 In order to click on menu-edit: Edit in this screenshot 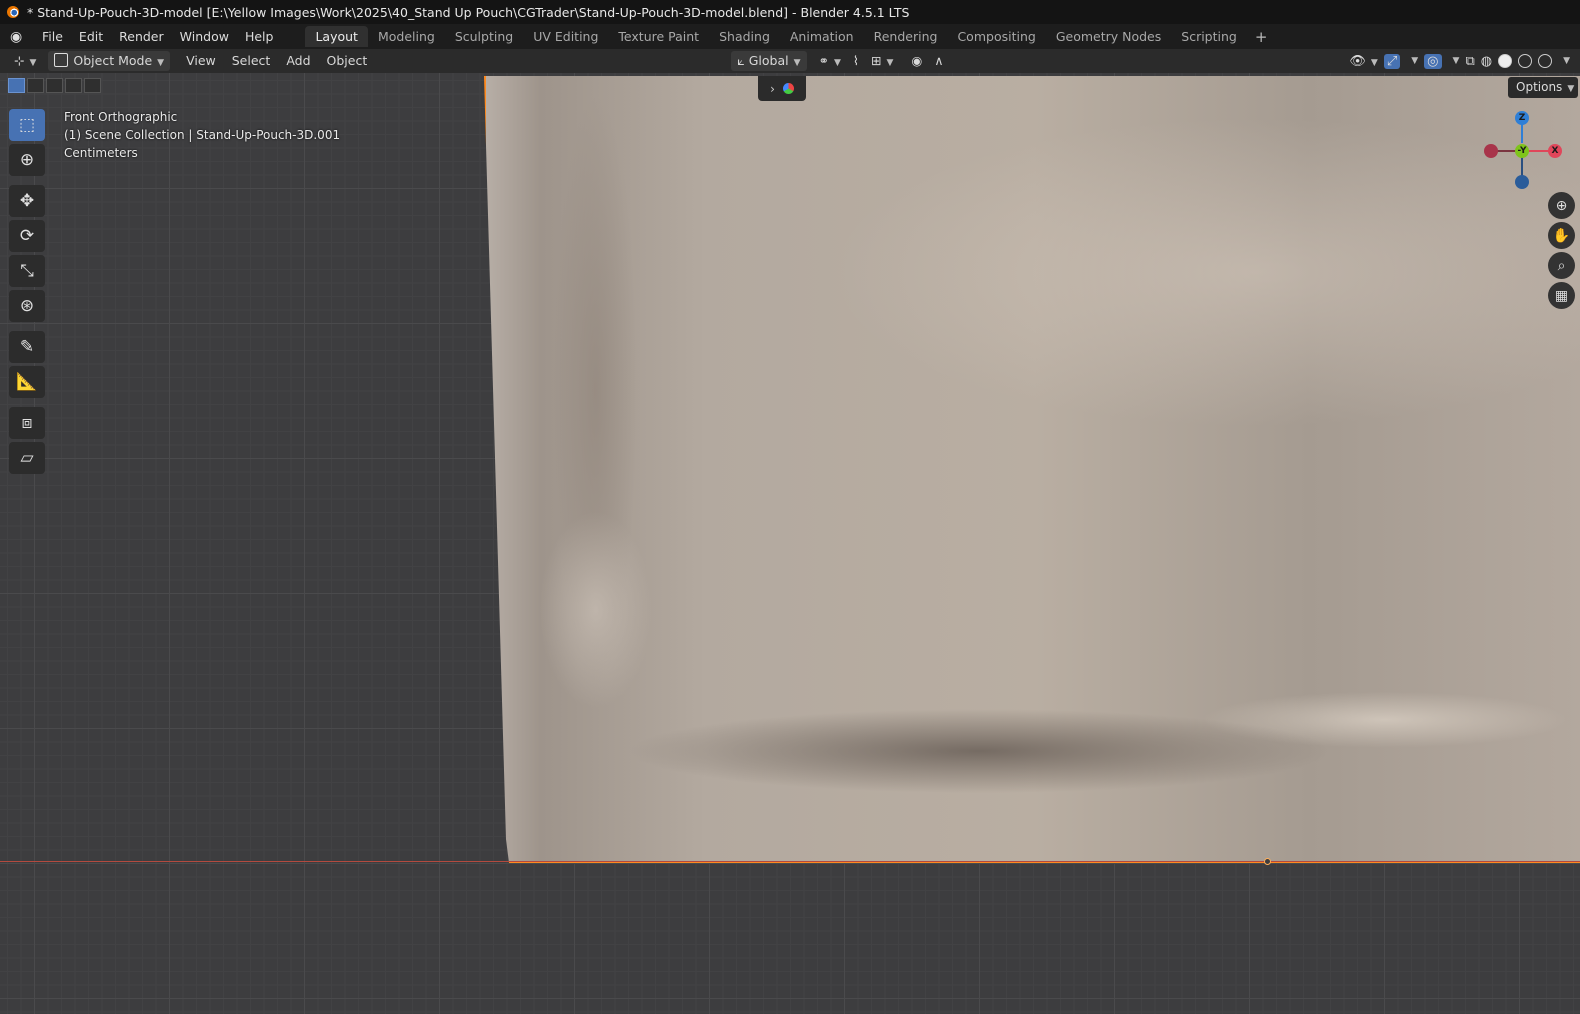, I will do `click(91, 36)`.